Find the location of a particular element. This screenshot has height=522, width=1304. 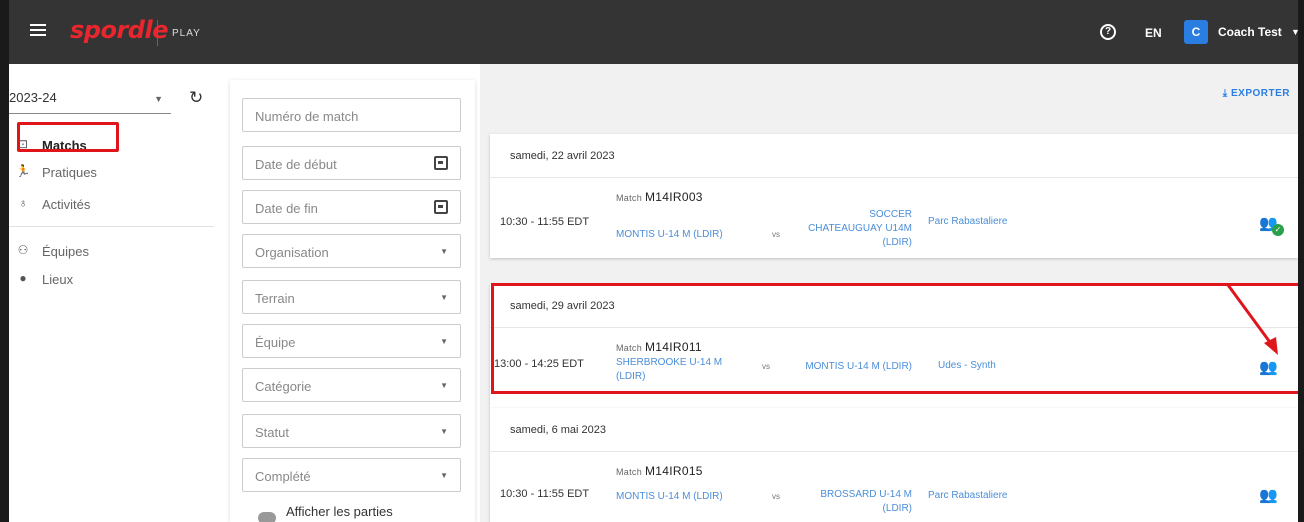

show-games-toggle is located at coordinates (267, 517).